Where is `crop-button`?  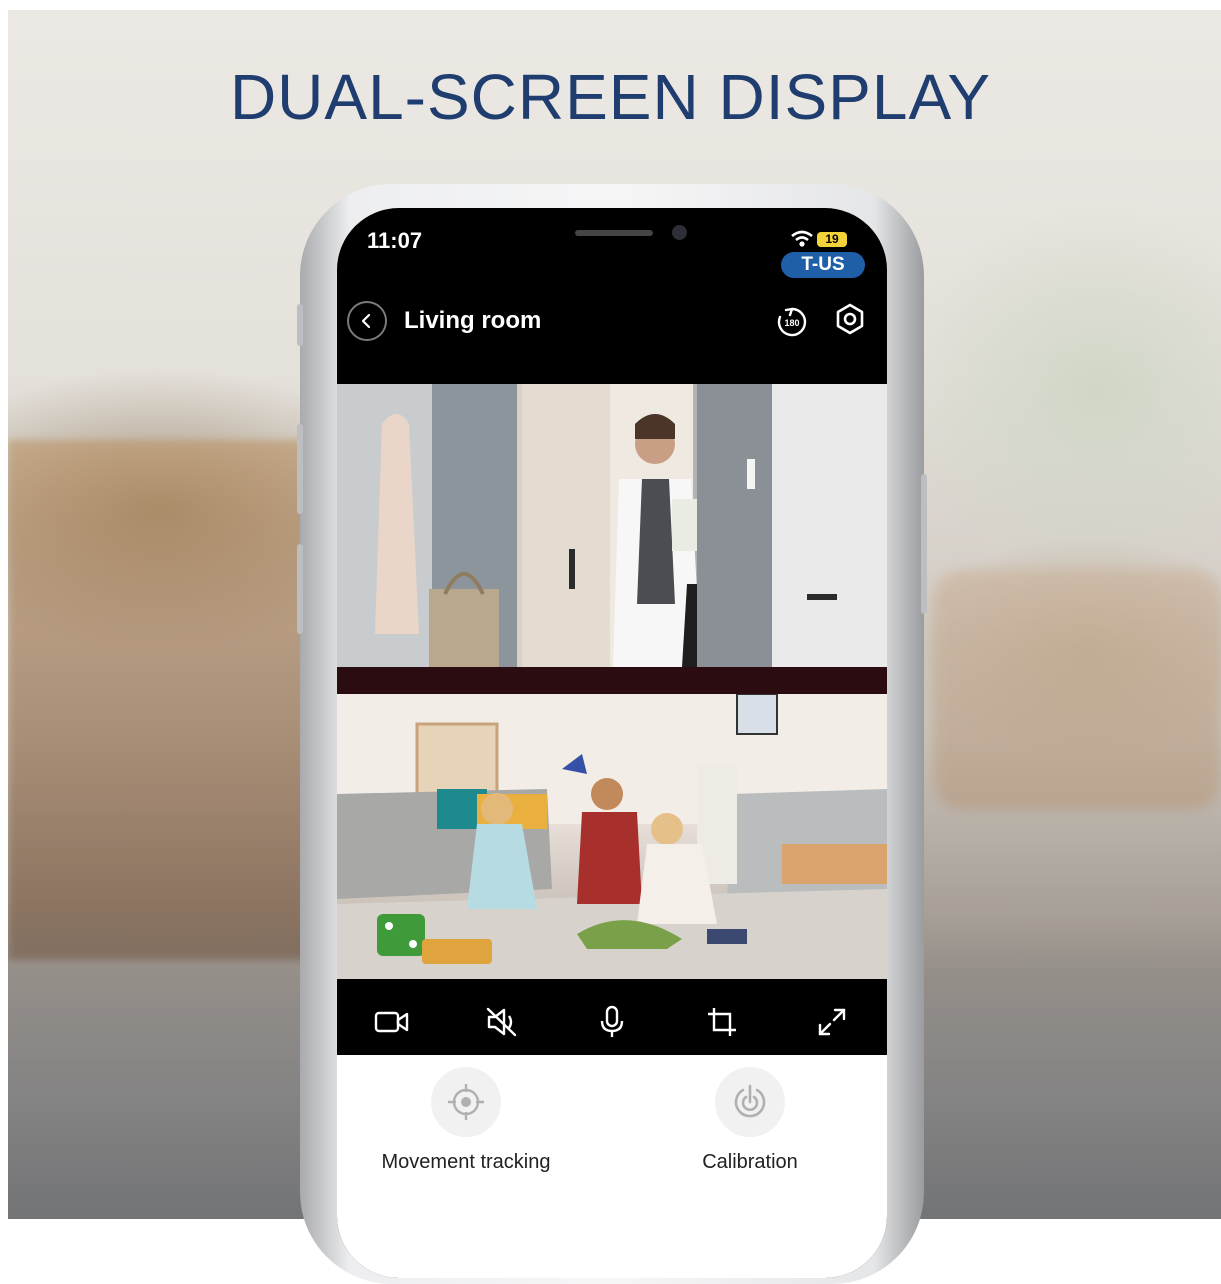
crop-button is located at coordinates (722, 1022).